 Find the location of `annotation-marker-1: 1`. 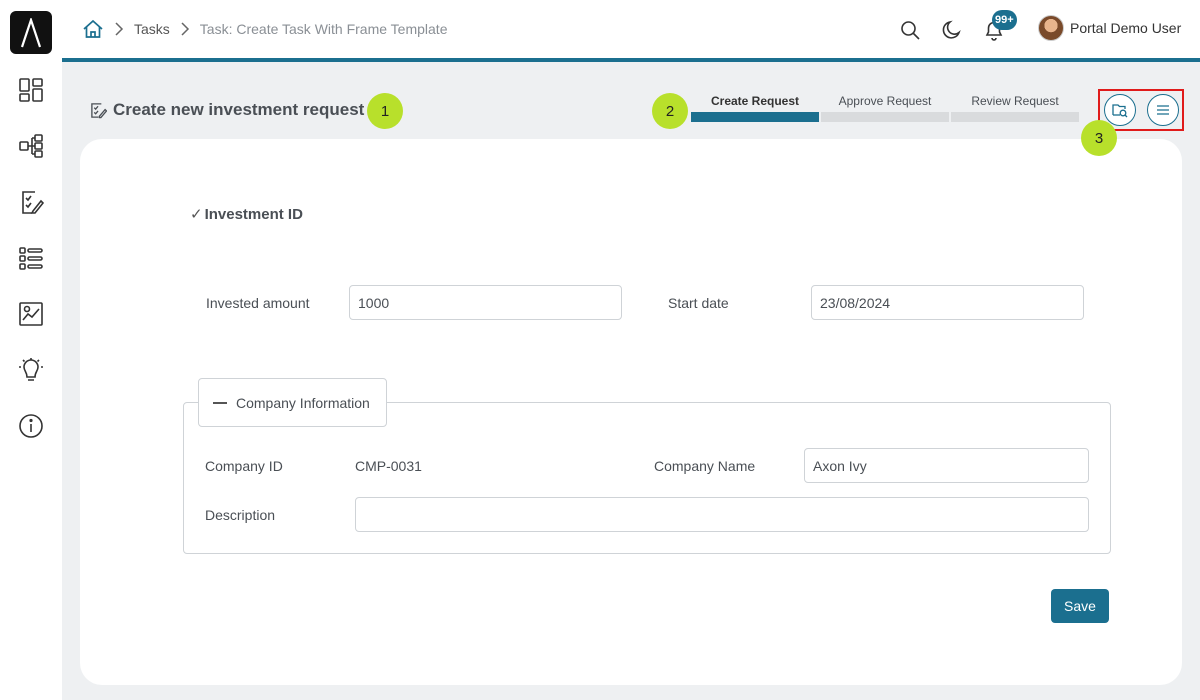

annotation-marker-1: 1 is located at coordinates (385, 111).